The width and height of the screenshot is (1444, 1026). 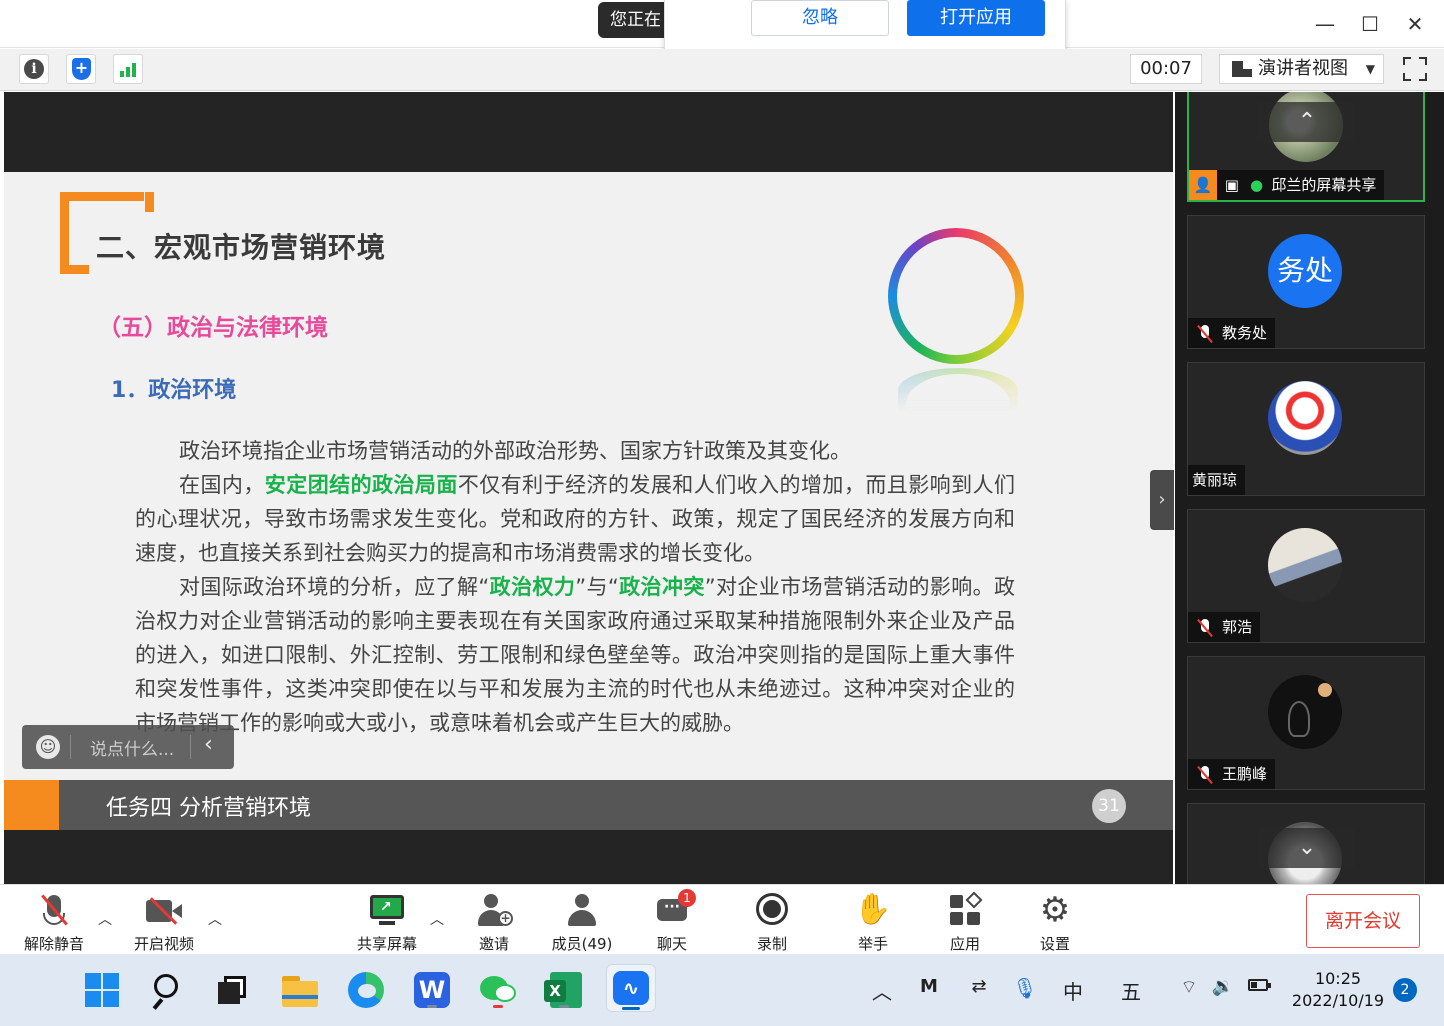 I want to click on participant-tile: 郭浩, so click(x=1306, y=576).